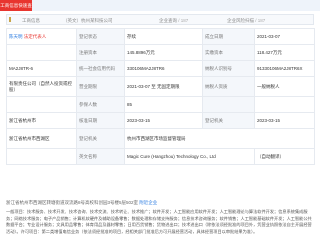 The height and width of the screenshot is (240, 320). I want to click on search-keyword: （英文）杭州某科技公司, so click(88, 21).